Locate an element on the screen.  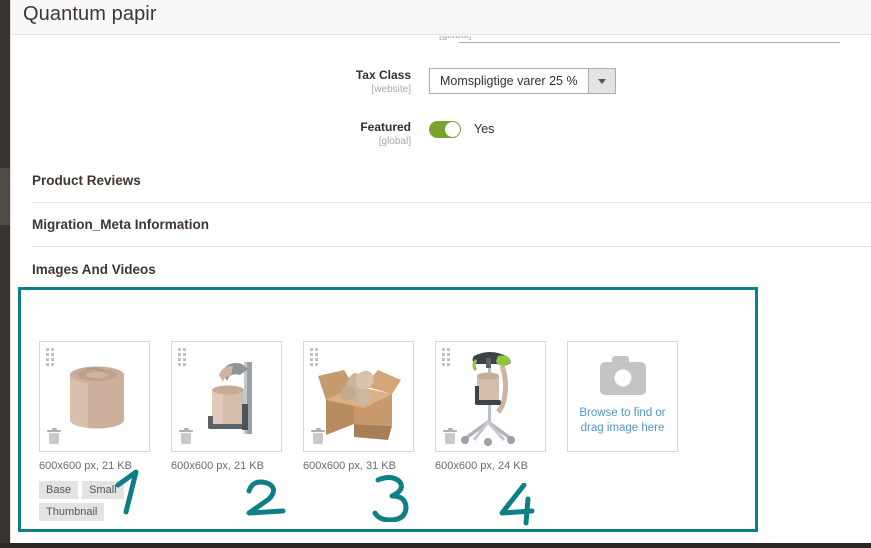
gallery-item: 600x600 px, 21 KB Base Small Thumbnail is located at coordinates (94, 431).